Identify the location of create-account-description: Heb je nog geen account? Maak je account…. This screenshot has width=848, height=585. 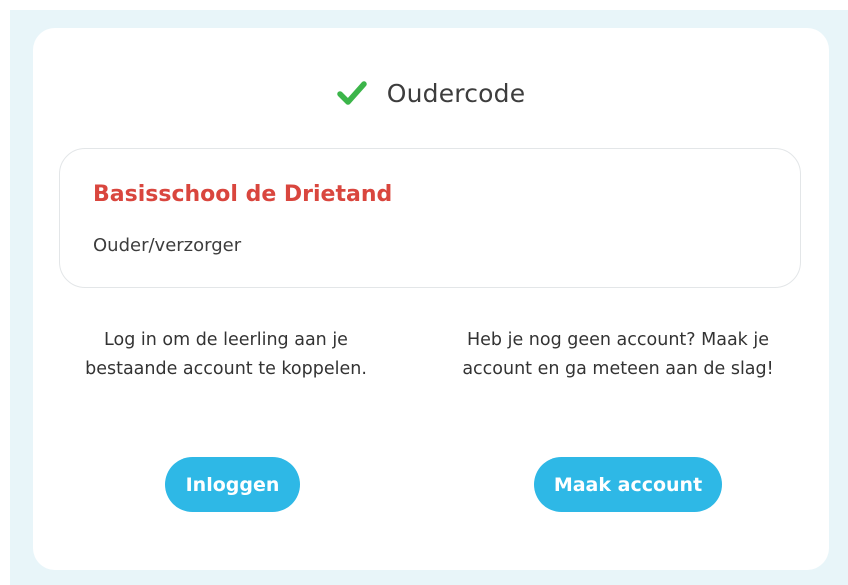
(618, 354).